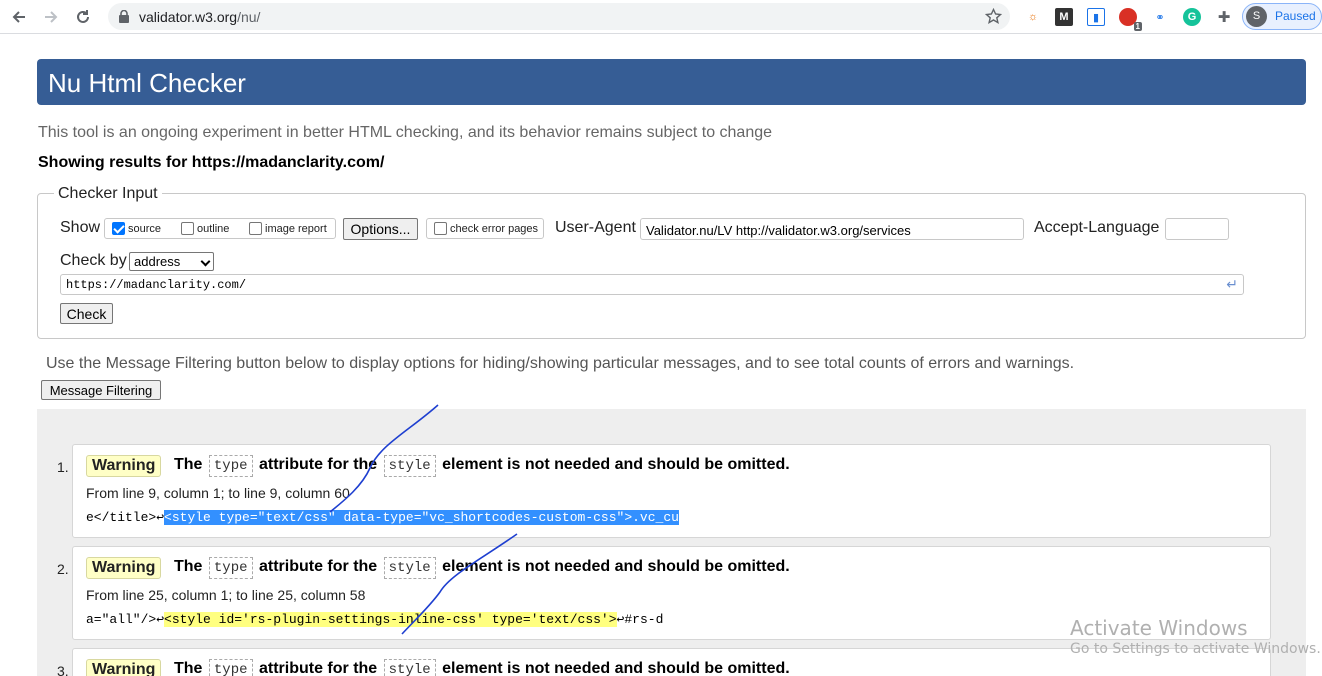 The width and height of the screenshot is (1322, 676). What do you see at coordinates (1232, 284) in the screenshot?
I see `return-arrow-icon: ↵` at bounding box center [1232, 284].